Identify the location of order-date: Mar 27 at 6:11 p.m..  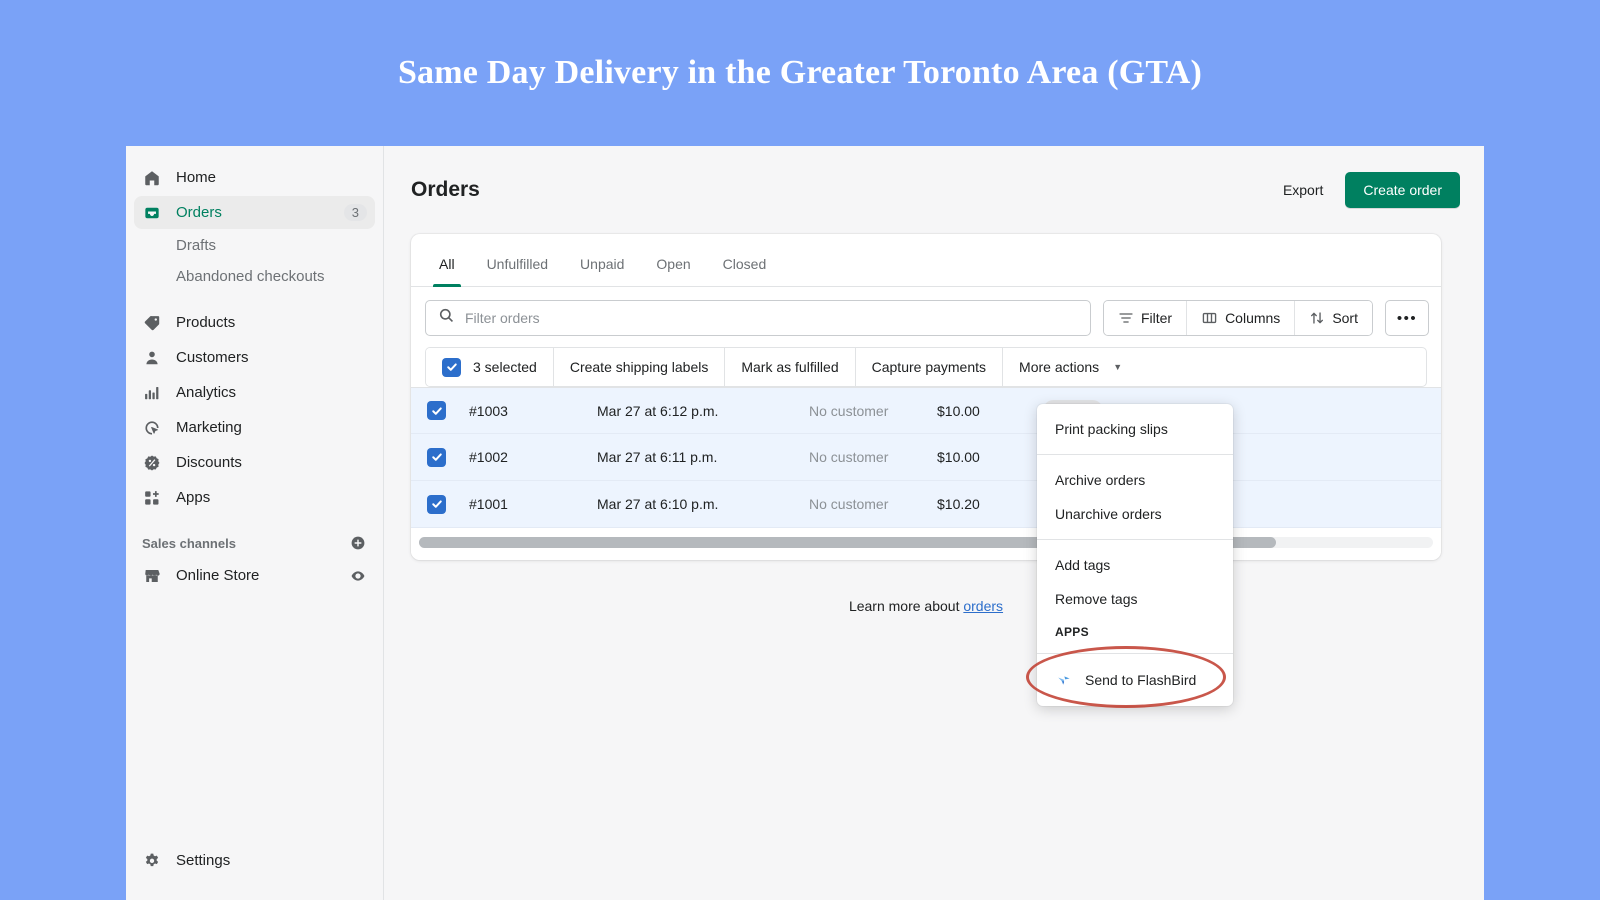
(657, 457).